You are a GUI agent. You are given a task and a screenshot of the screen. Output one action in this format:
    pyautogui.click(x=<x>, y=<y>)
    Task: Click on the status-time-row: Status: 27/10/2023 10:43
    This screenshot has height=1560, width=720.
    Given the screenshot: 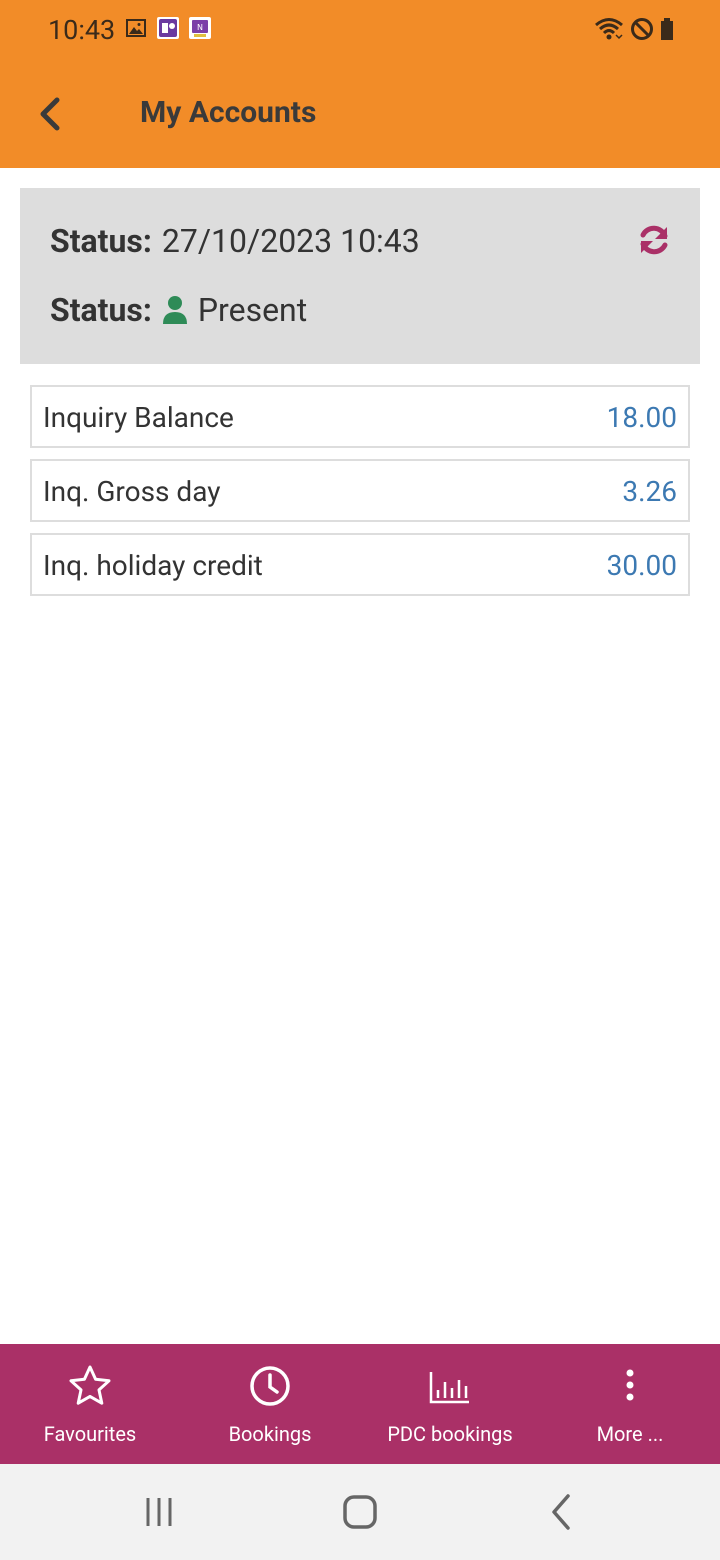 What is the action you would take?
    pyautogui.click(x=235, y=241)
    